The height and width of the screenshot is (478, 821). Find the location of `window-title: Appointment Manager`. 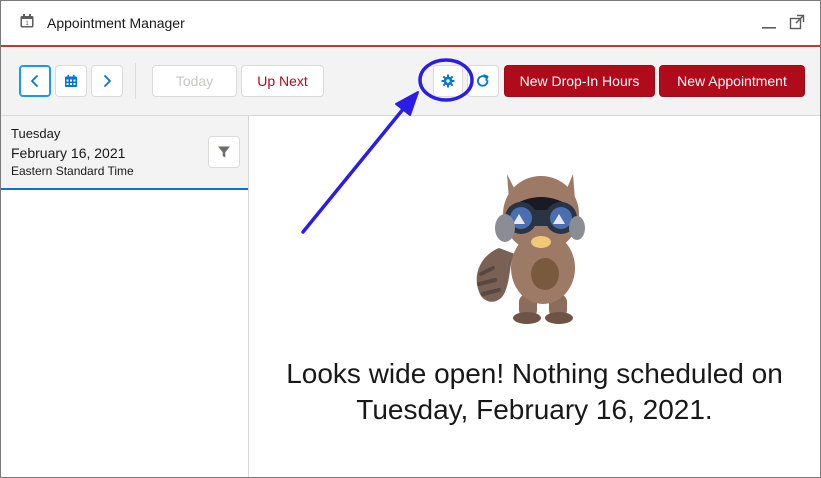

window-title: Appointment Manager is located at coordinates (116, 23).